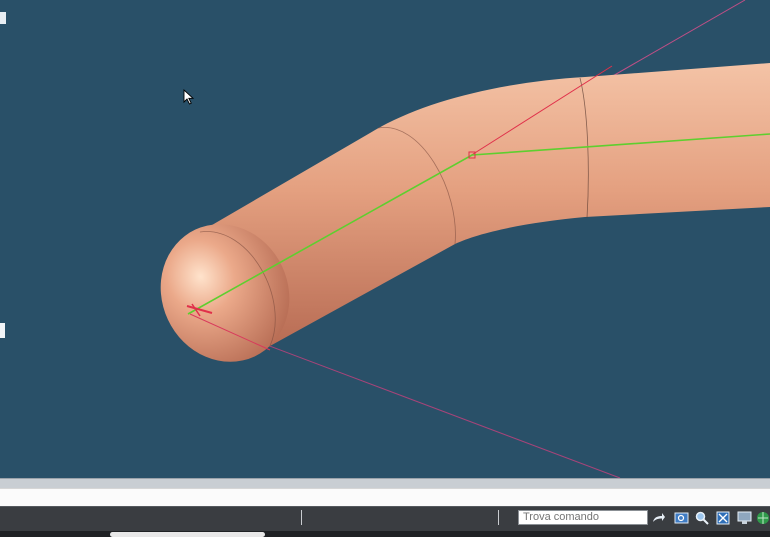  Describe the element at coordinates (189, 97) in the screenshot. I see `pointer-cursor-icon` at that location.